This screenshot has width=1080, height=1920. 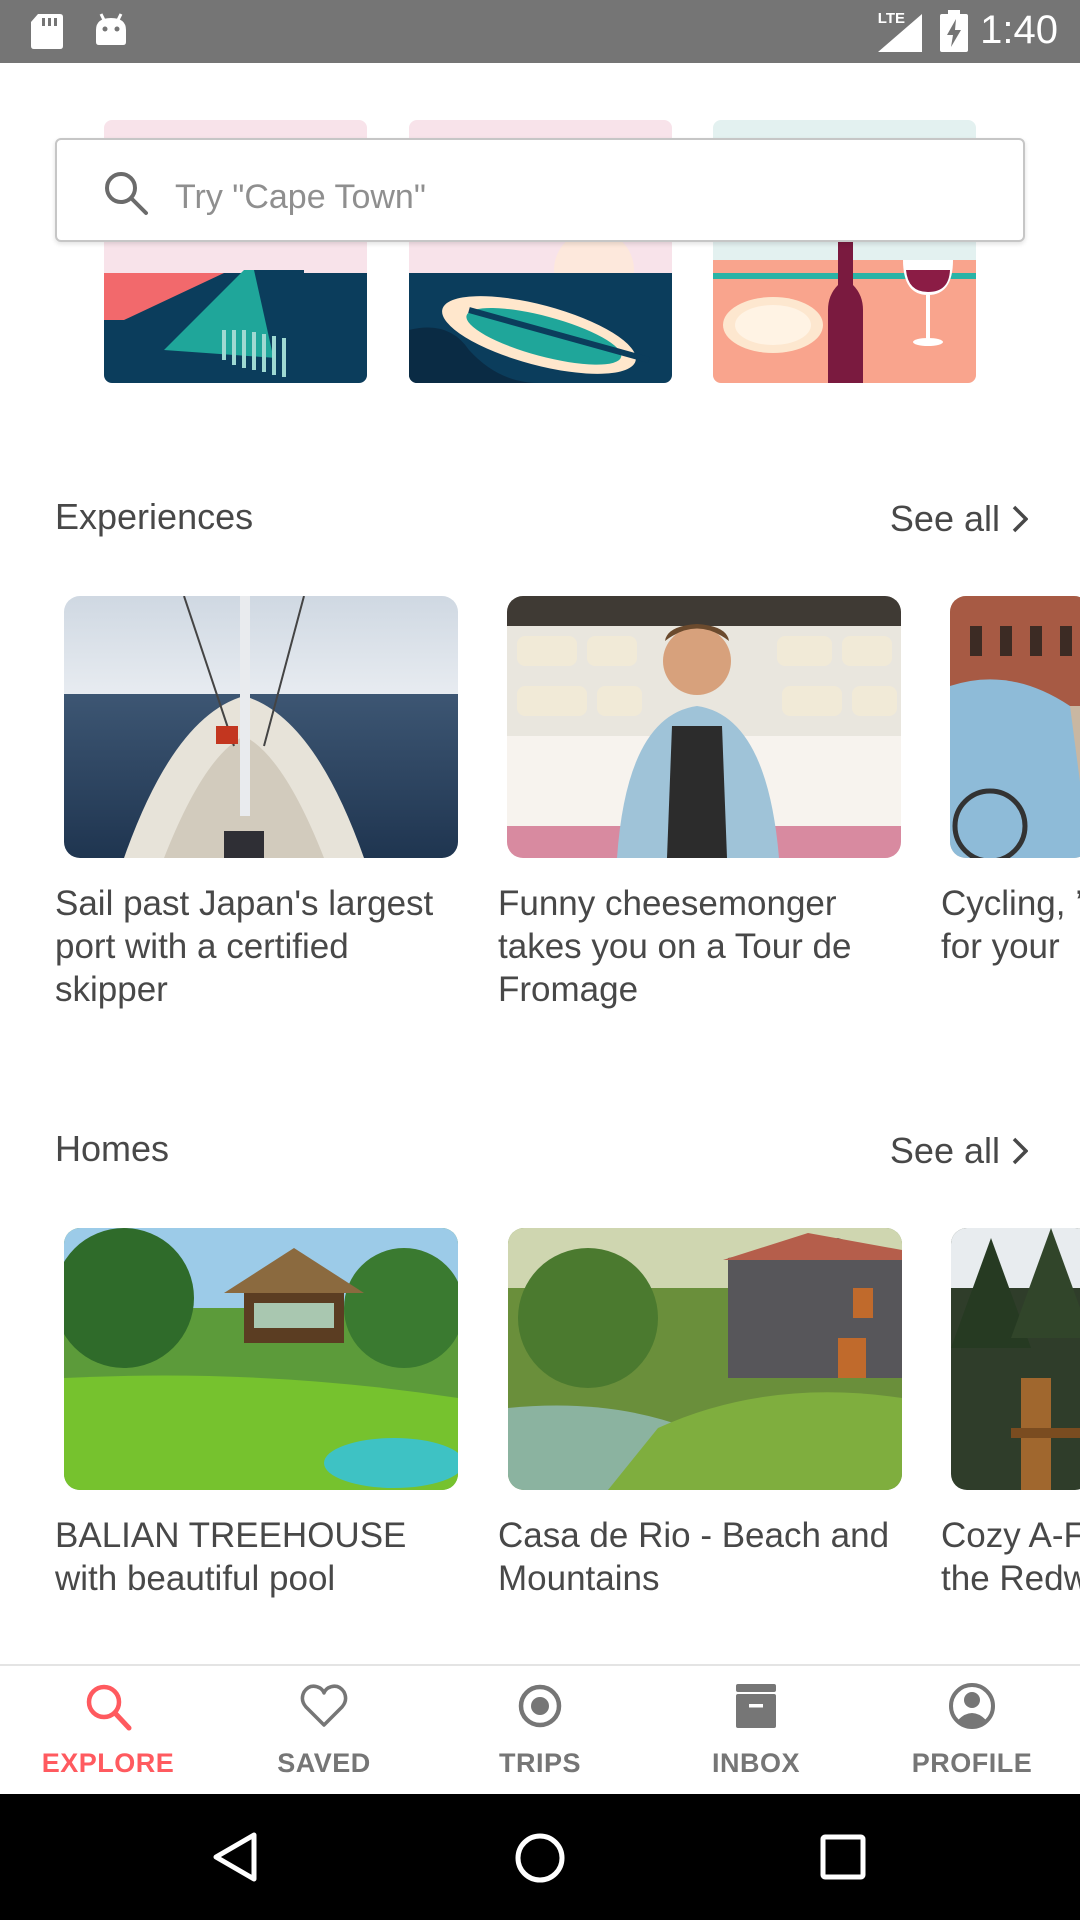 I want to click on sd-card-icon, so click(x=47, y=31).